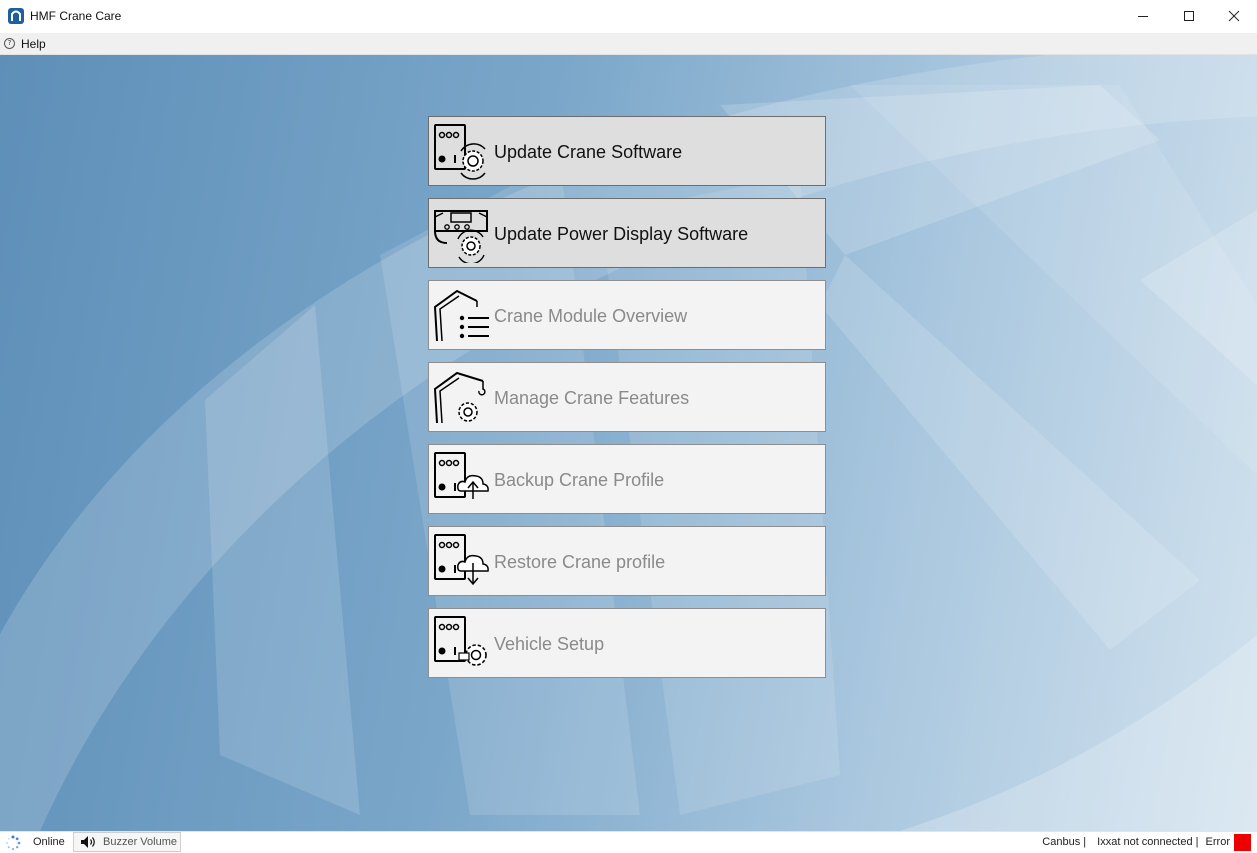  Describe the element at coordinates (33, 43) in the screenshot. I see `help-menu-label: Help` at that location.